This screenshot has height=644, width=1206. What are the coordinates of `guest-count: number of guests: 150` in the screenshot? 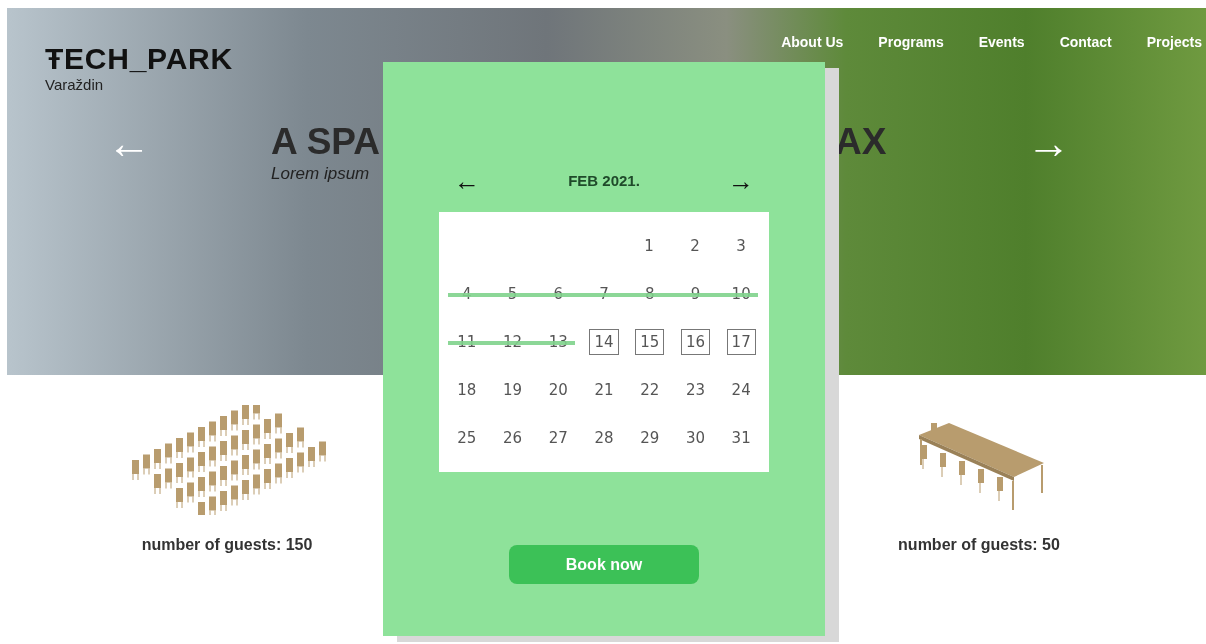 It's located at (227, 545).